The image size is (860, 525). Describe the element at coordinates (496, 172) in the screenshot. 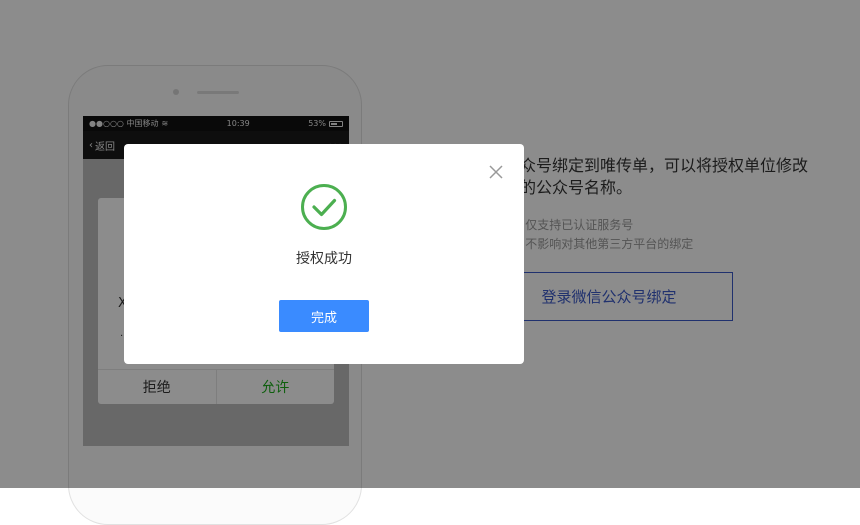

I see `close-icon` at that location.